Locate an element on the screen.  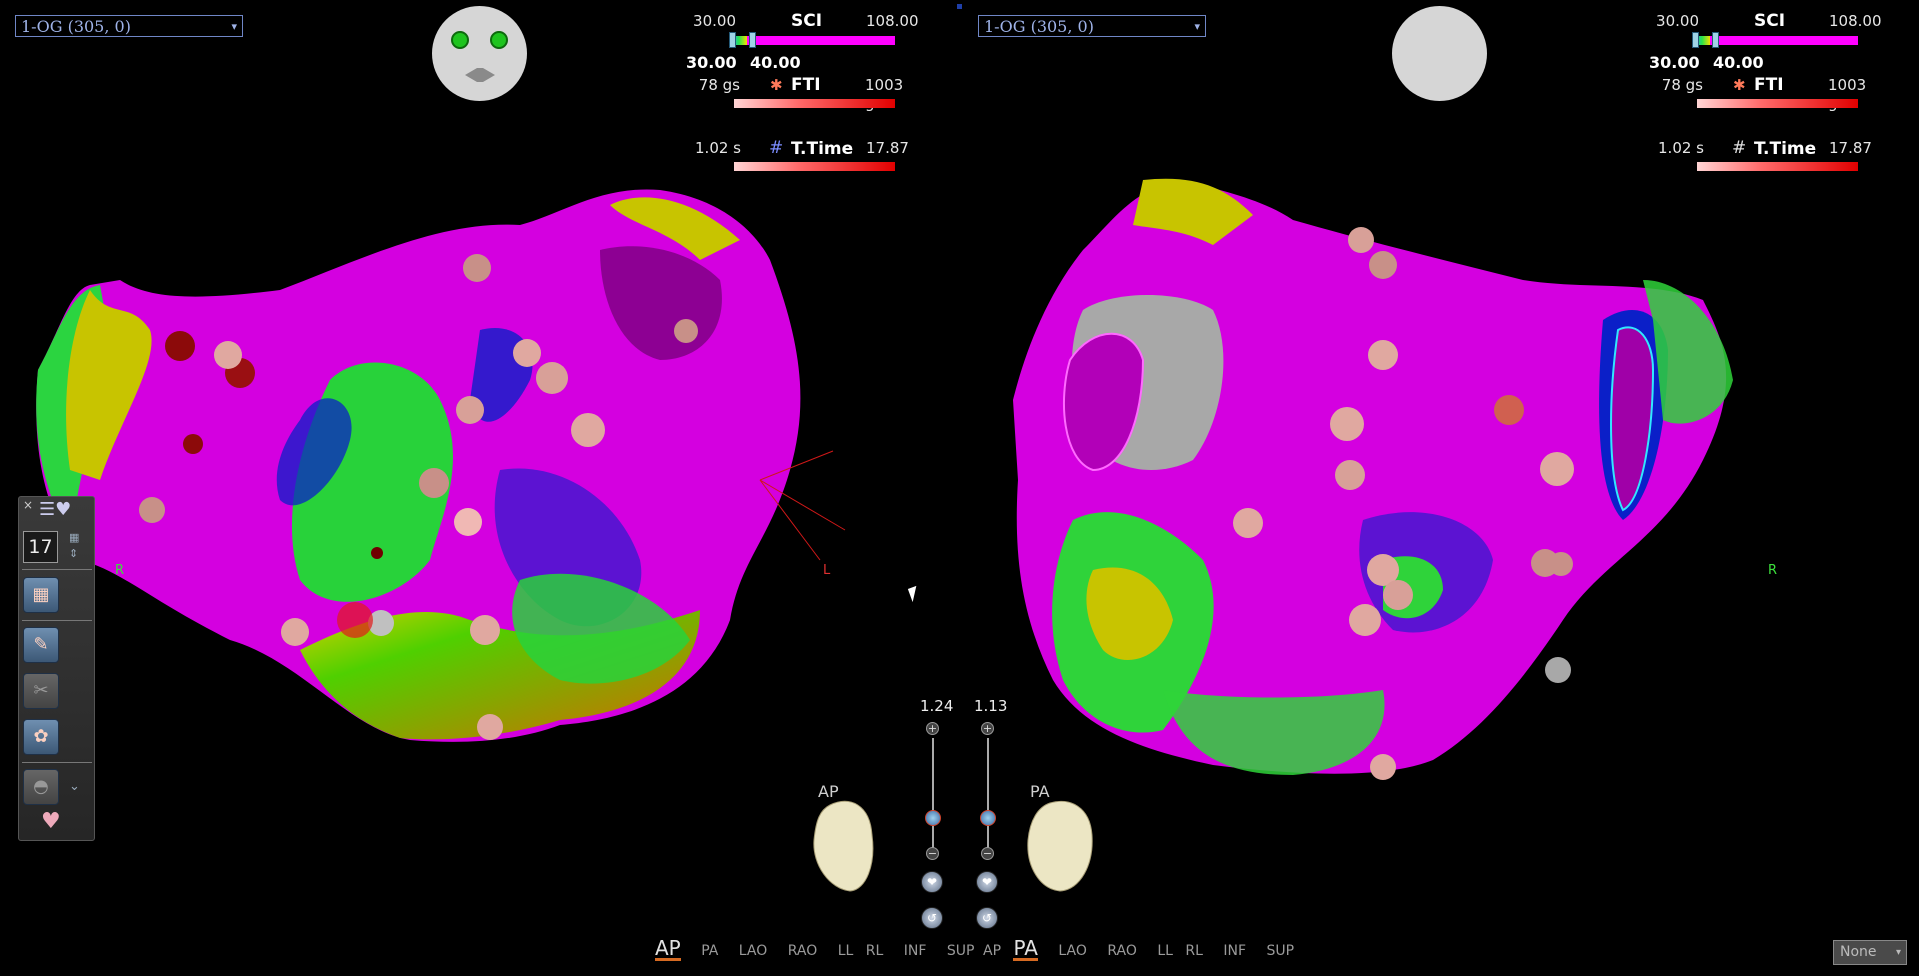
grid-view-button: ▦ is located at coordinates (41, 595).